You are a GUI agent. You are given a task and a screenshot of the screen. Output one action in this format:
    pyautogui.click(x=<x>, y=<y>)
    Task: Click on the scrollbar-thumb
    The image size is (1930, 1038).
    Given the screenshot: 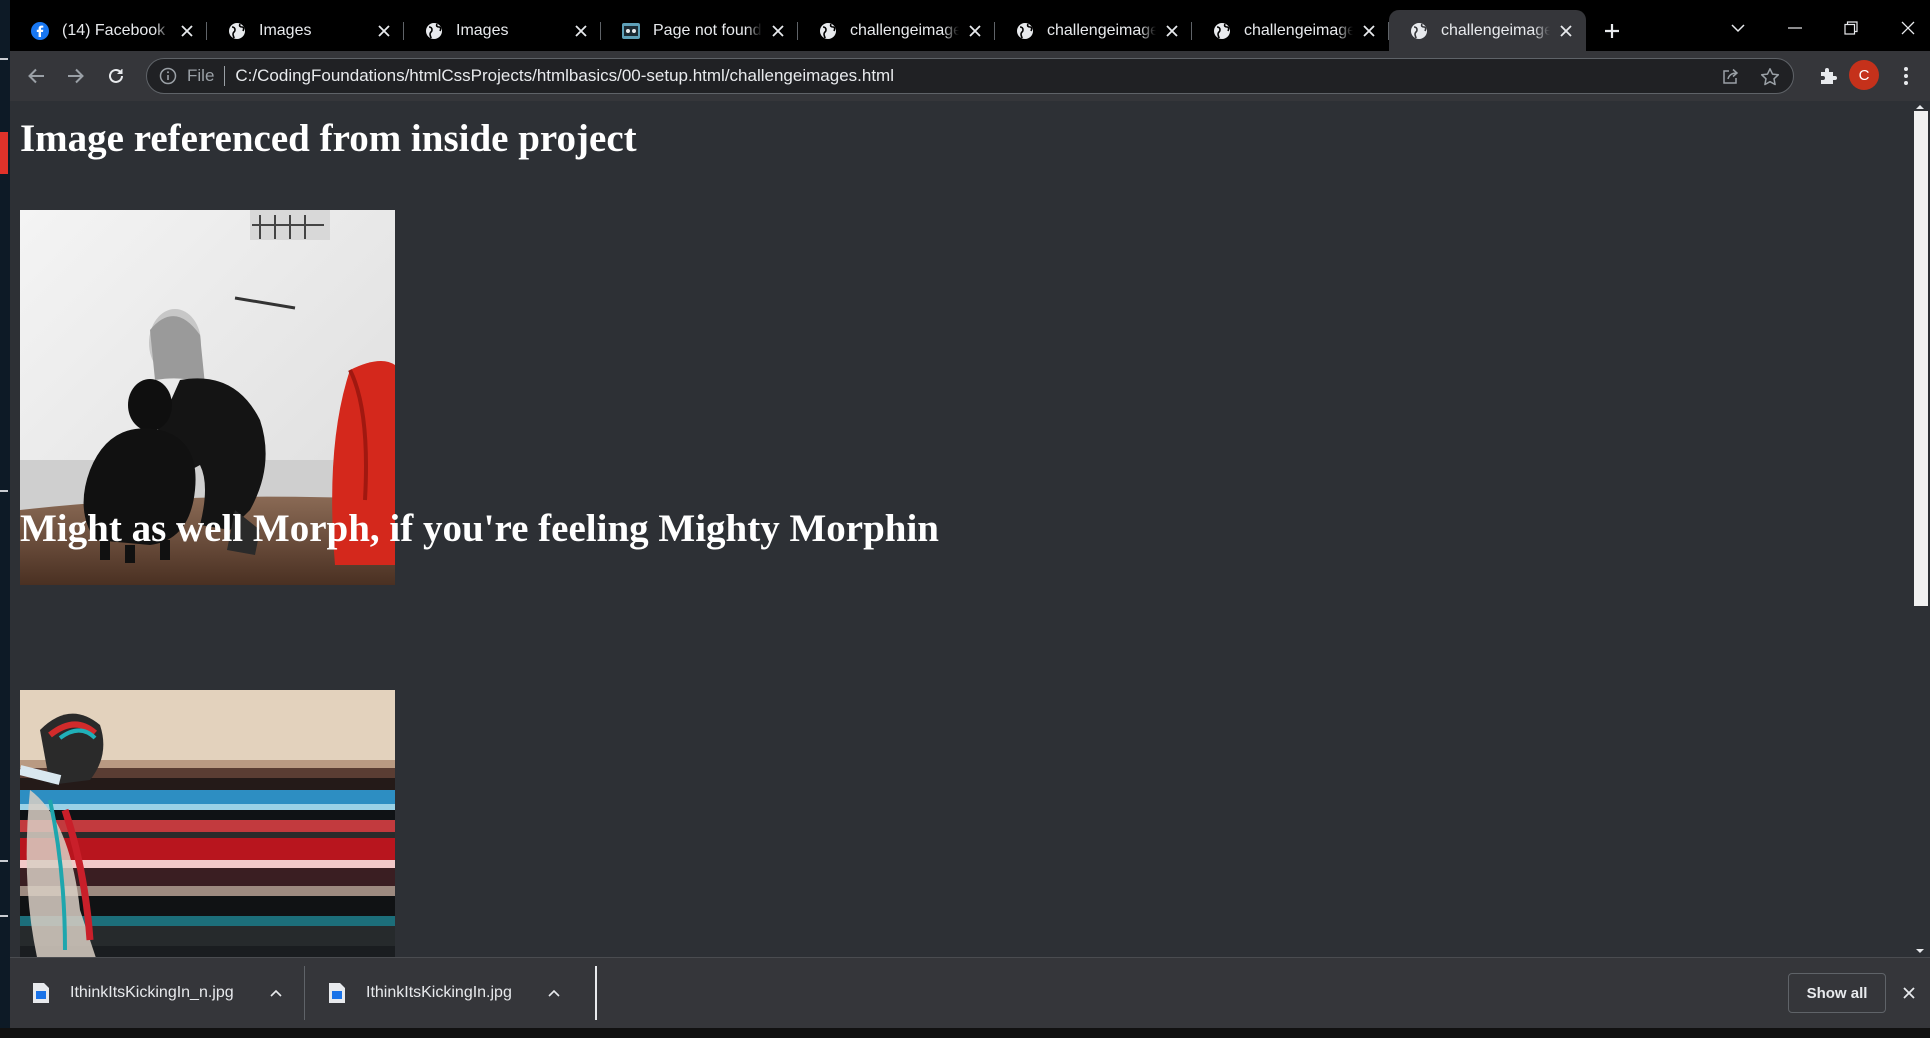 What is the action you would take?
    pyautogui.click(x=1921, y=358)
    